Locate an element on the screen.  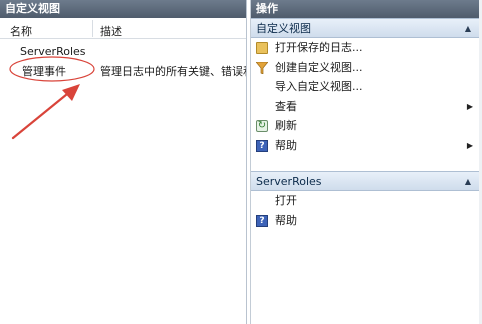
actions-title: 操作 is located at coordinates (365, 9).